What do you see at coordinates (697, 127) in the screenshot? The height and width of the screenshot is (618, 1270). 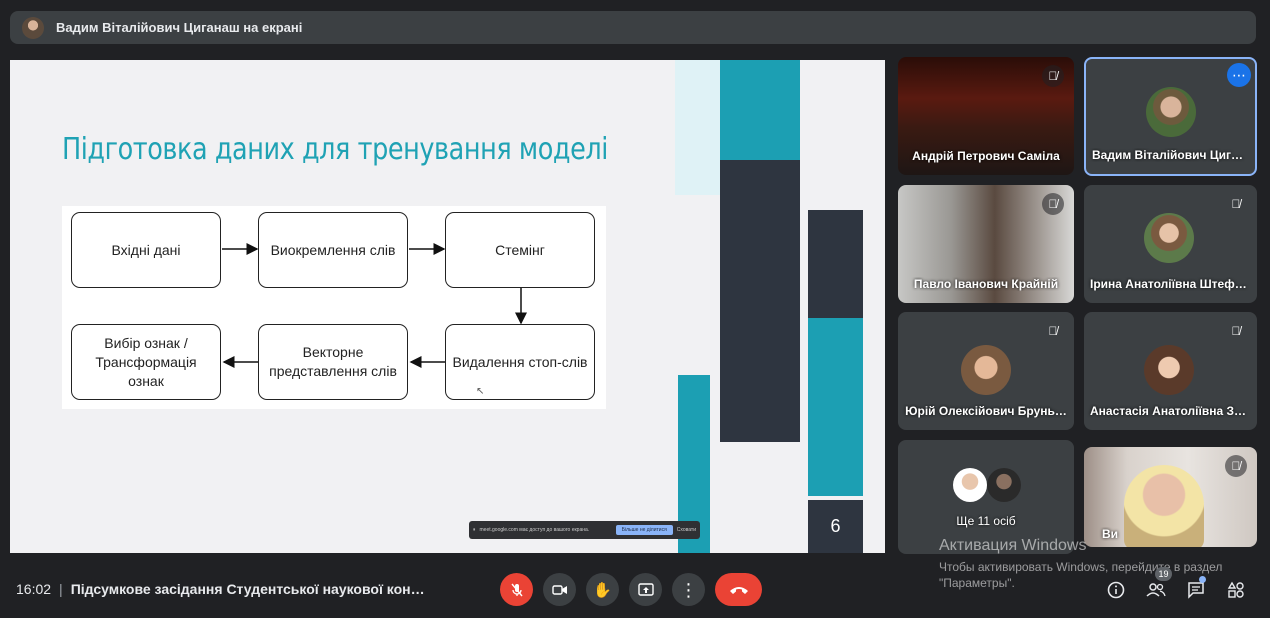 I see `deco-bar-light` at bounding box center [697, 127].